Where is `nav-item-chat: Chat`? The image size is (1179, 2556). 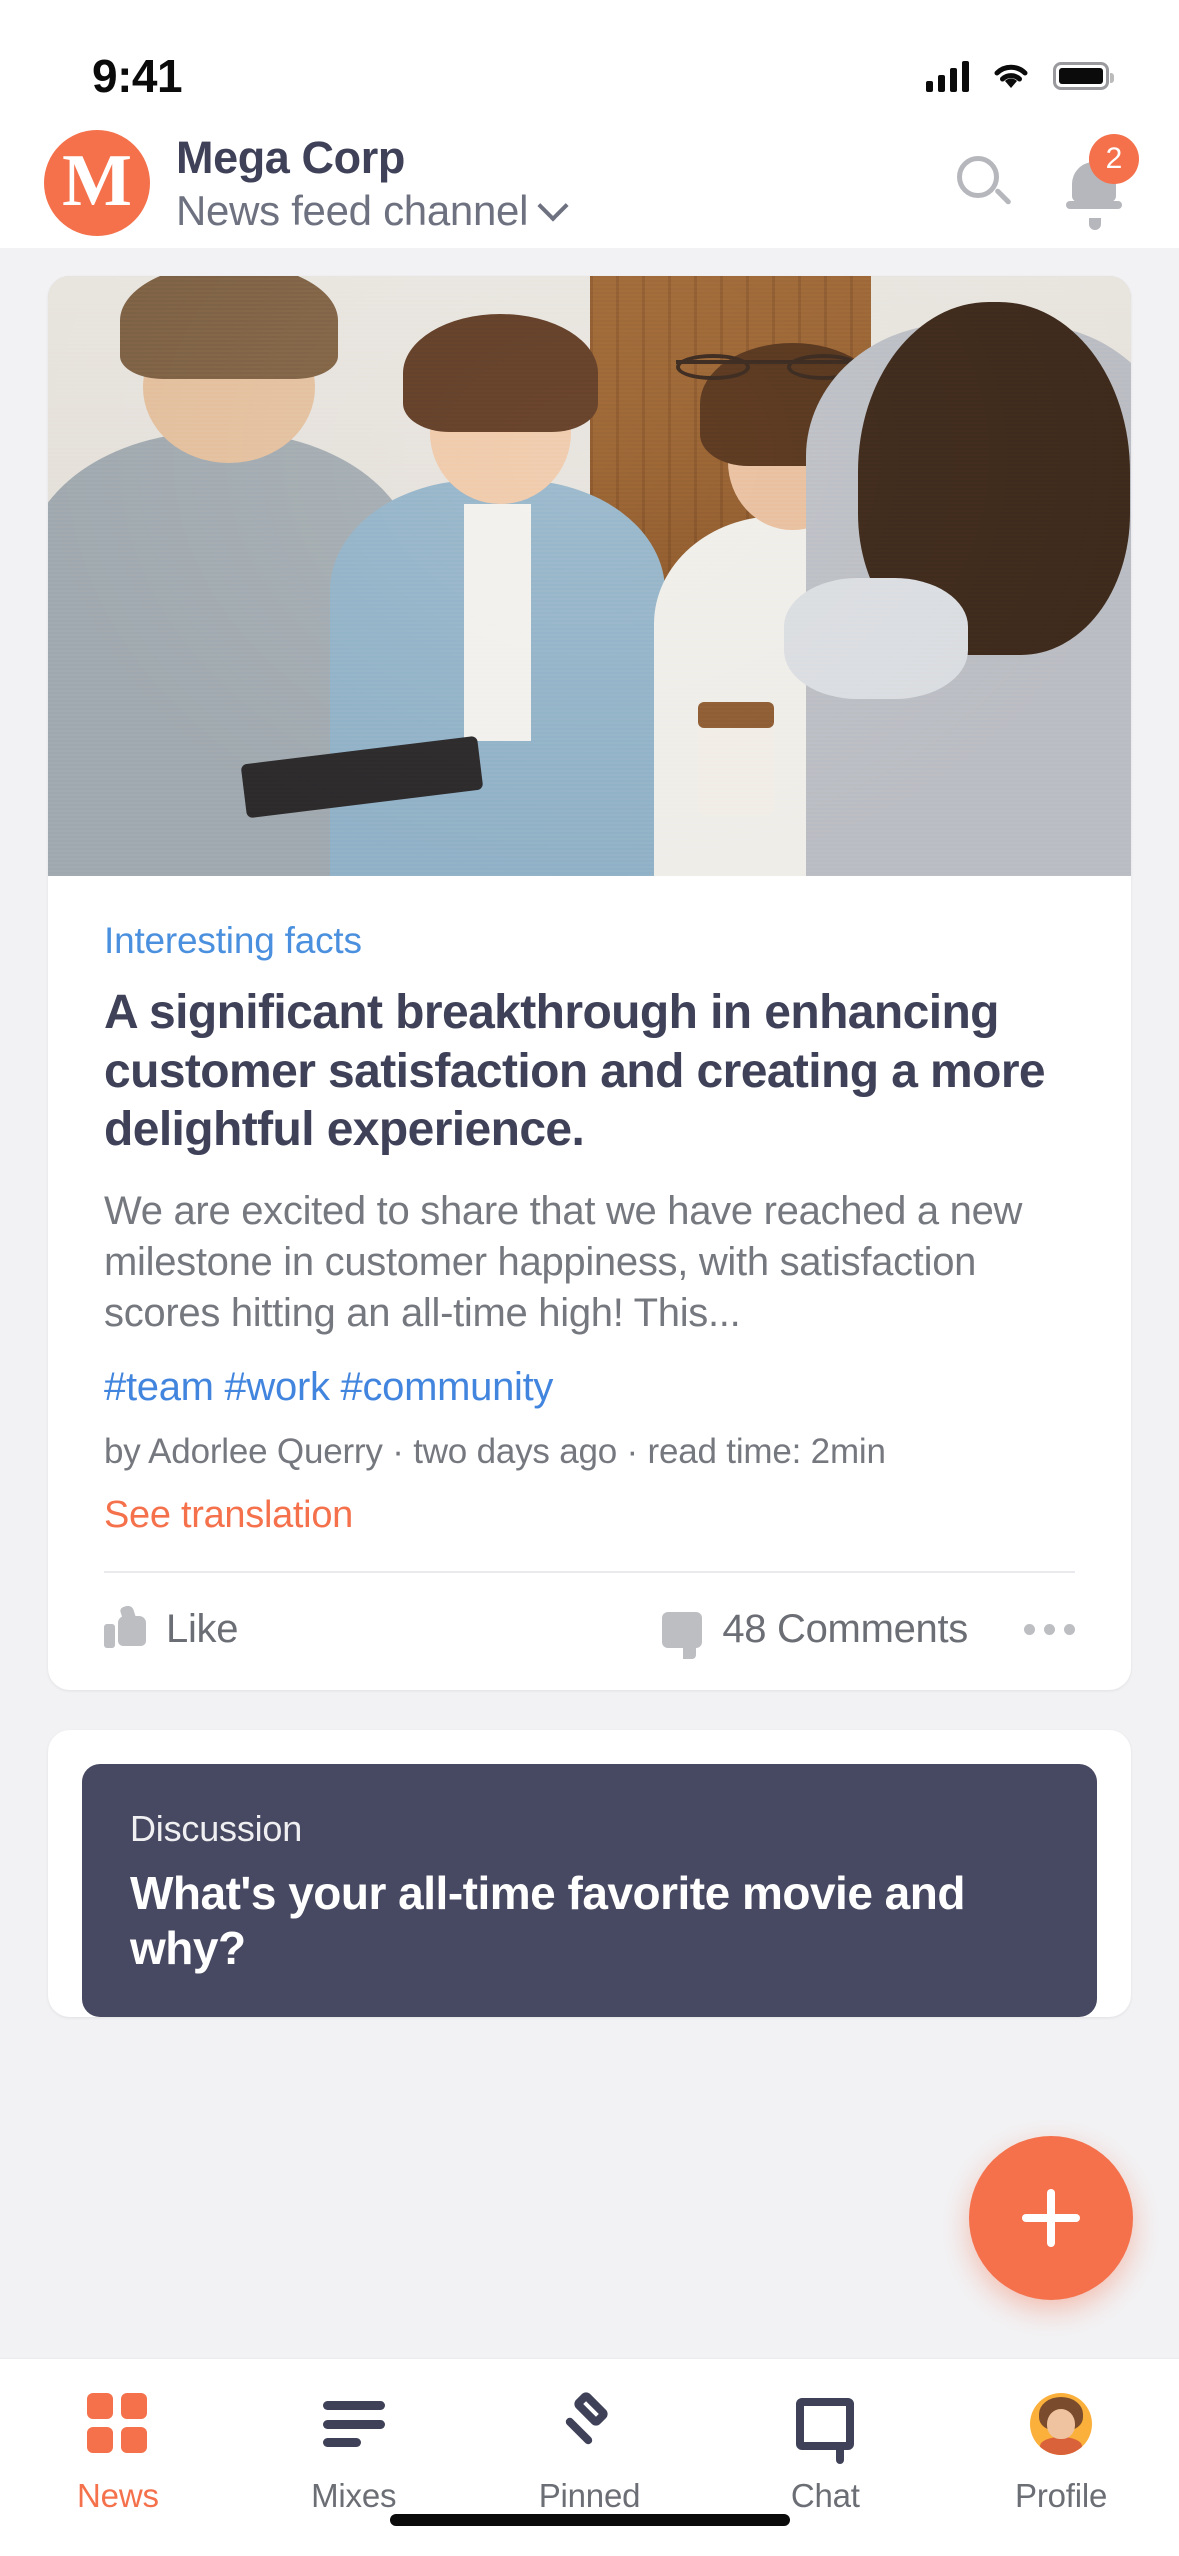 nav-item-chat: Chat is located at coordinates (825, 2454).